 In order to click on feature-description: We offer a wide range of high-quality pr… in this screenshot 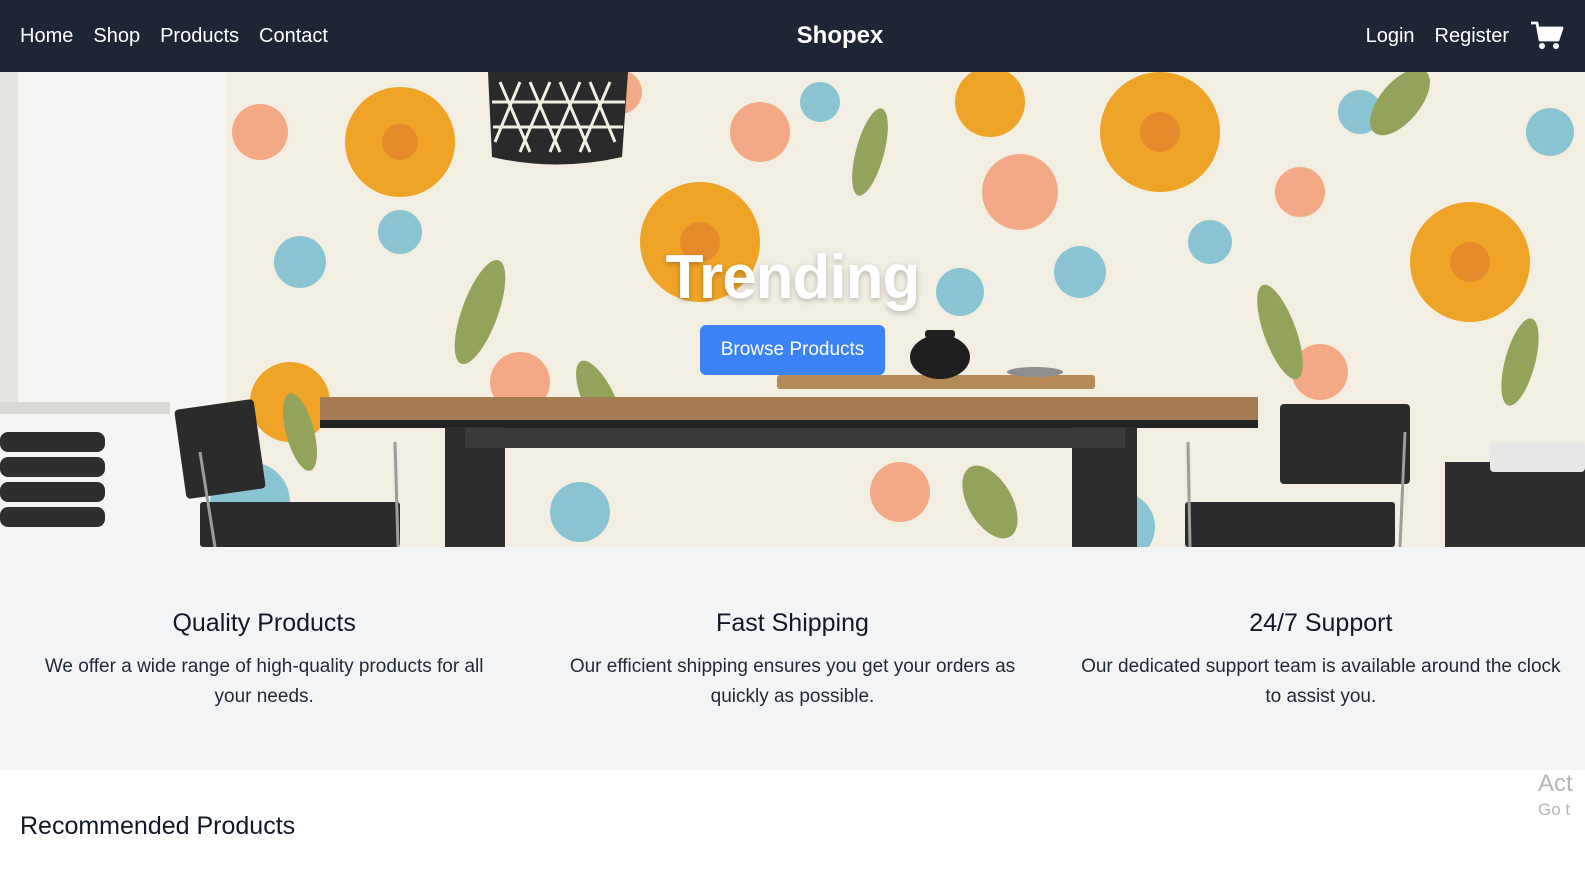, I will do `click(264, 681)`.